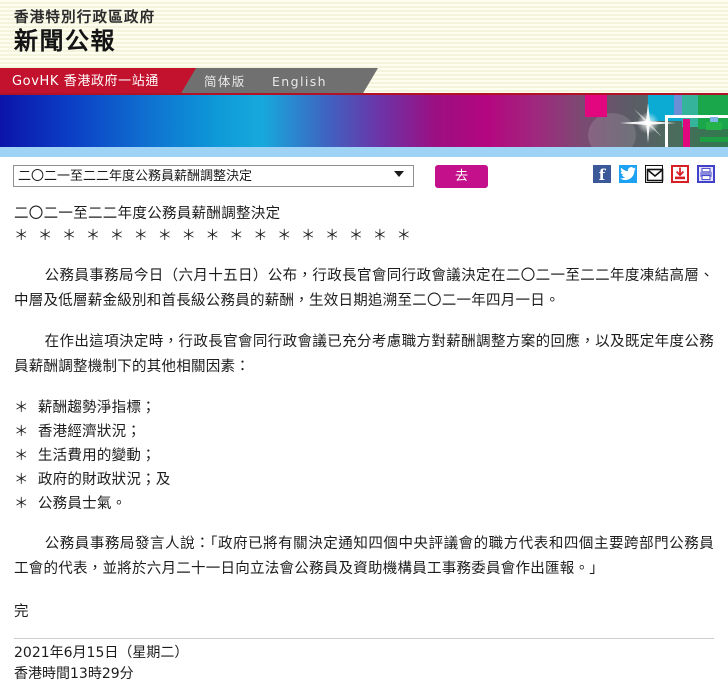 Image resolution: width=728 pixels, height=686 pixels. I want to click on list-item-label: 薪酬趨勢淨指標；, so click(96, 407).